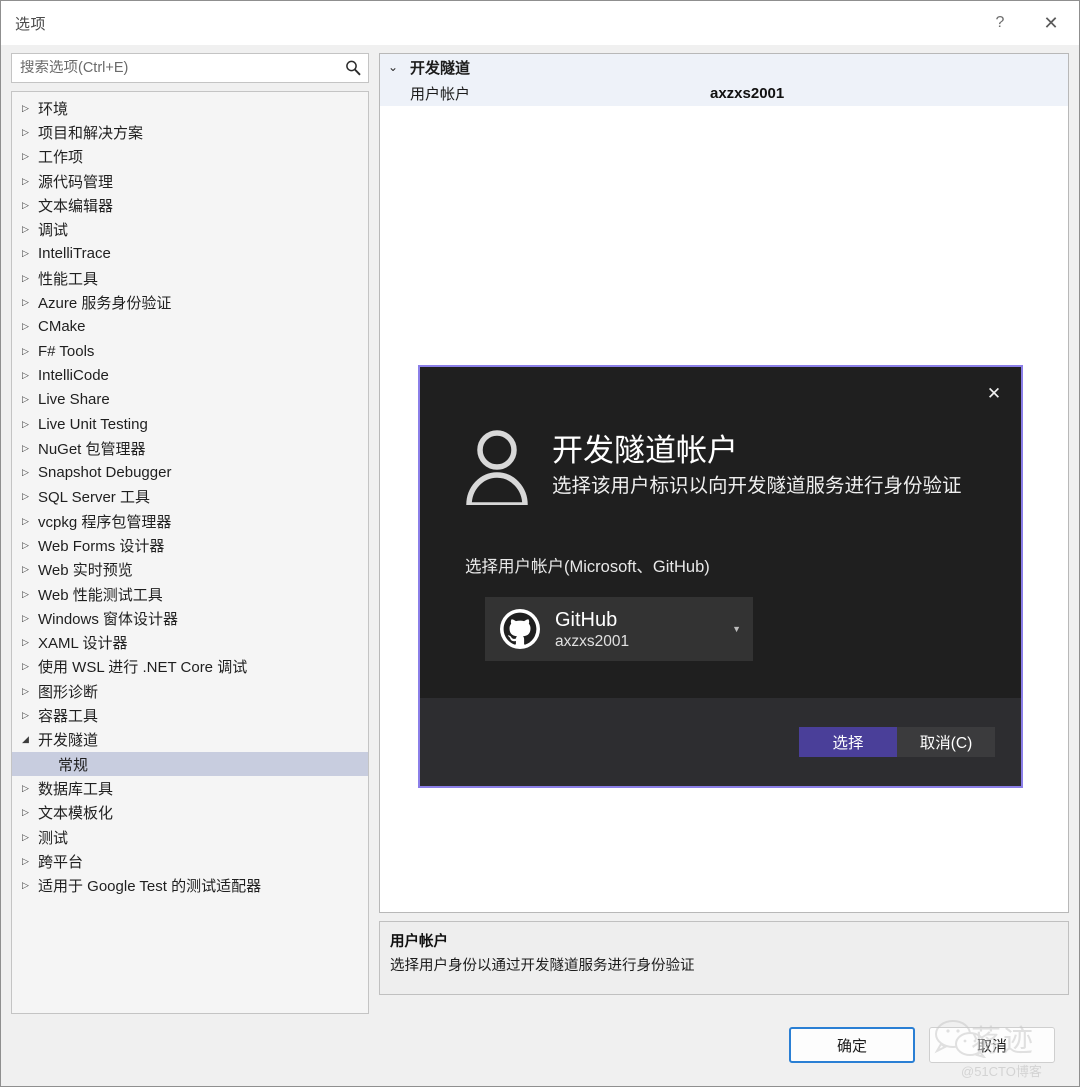 The width and height of the screenshot is (1080, 1087). What do you see at coordinates (76, 814) in the screenshot?
I see `sidebar-item-label: 文本模板化` at bounding box center [76, 814].